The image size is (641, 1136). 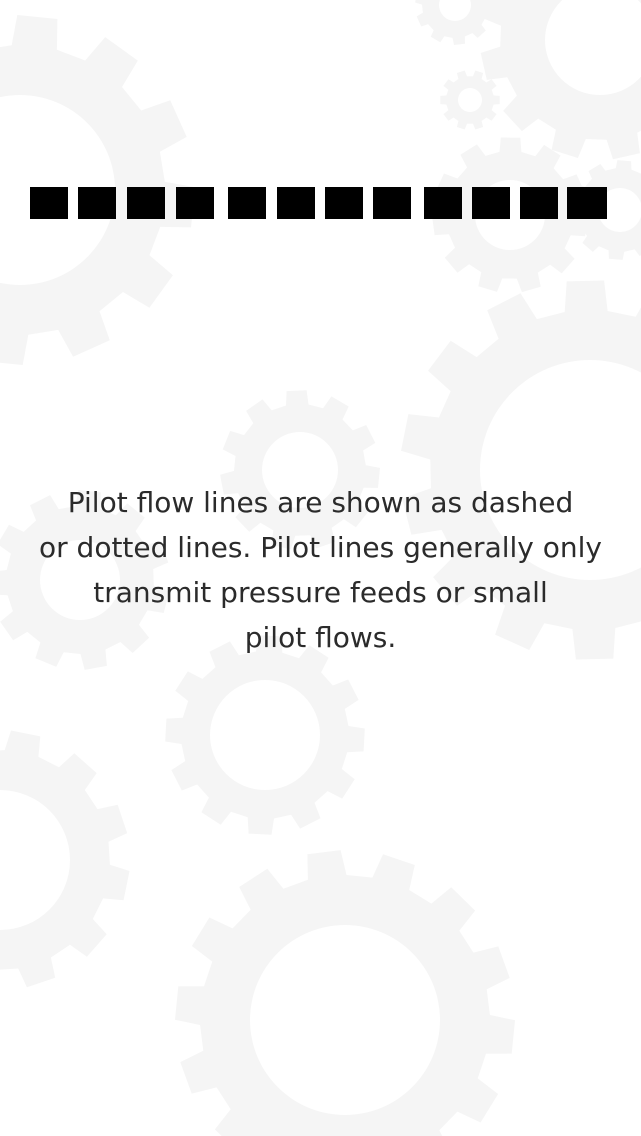 What do you see at coordinates (318, 203) in the screenshot?
I see `pilot-line-symbol` at bounding box center [318, 203].